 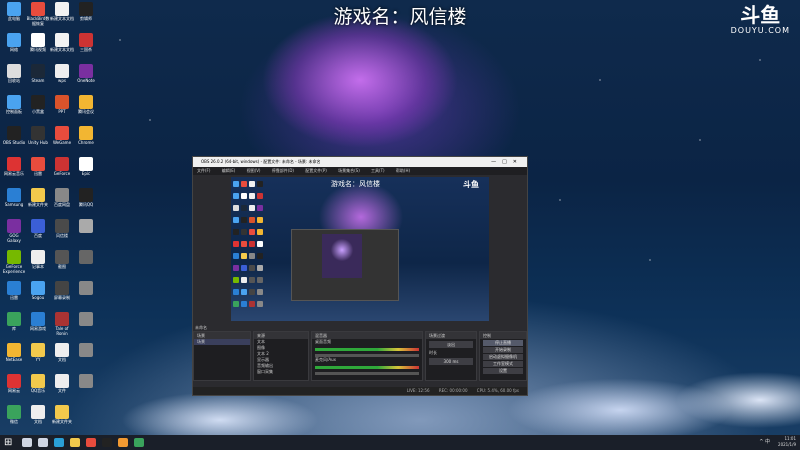 What do you see at coordinates (367, 373) in the screenshot?
I see `volume-slider` at bounding box center [367, 373].